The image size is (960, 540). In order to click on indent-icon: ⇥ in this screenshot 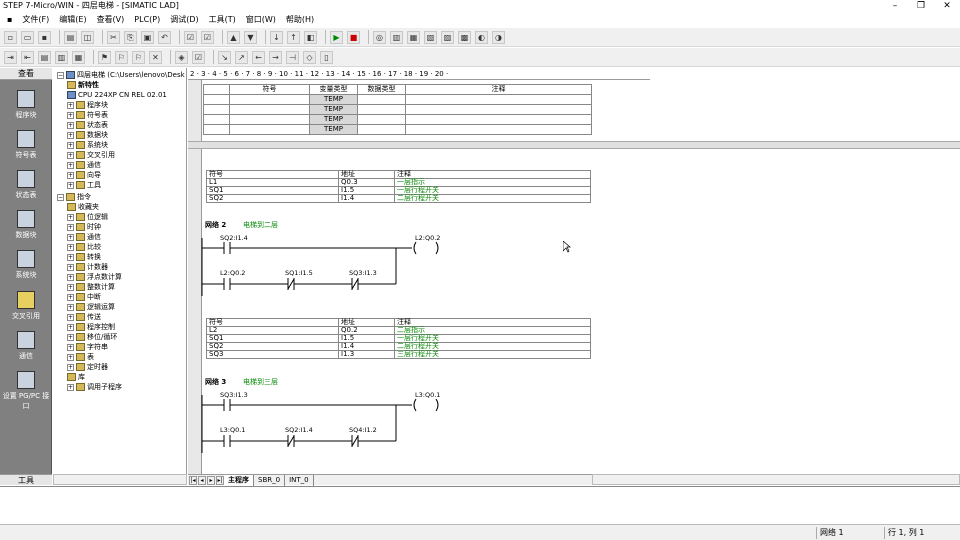, I will do `click(10, 57)`.